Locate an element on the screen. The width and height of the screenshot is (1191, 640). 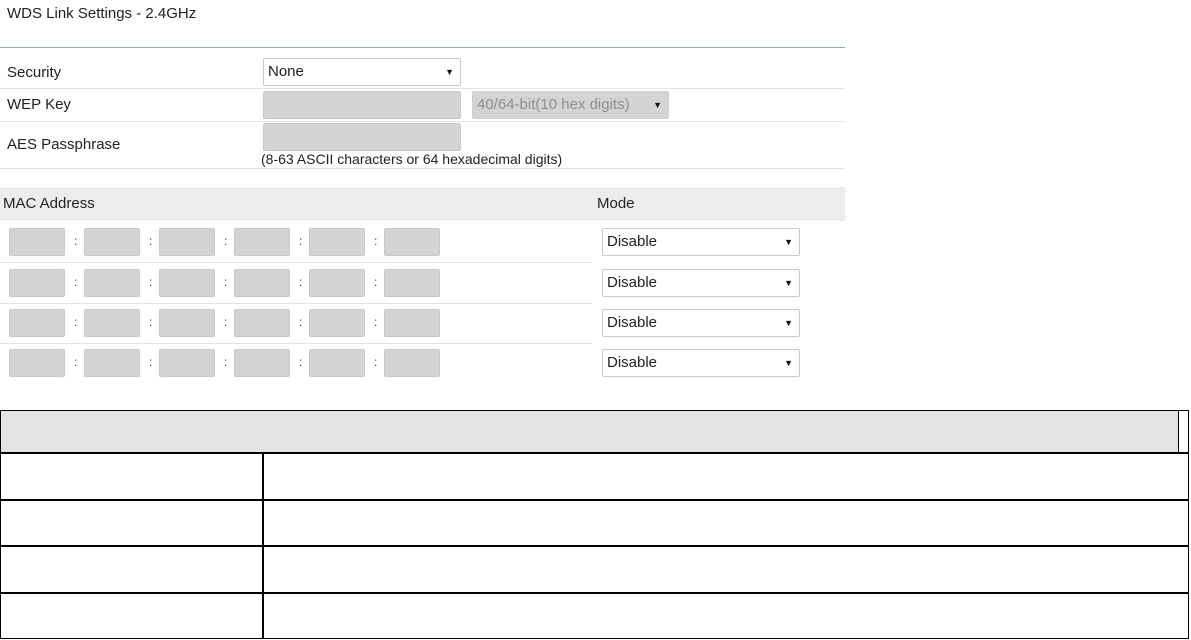
security-select-value: None is located at coordinates (286, 71).